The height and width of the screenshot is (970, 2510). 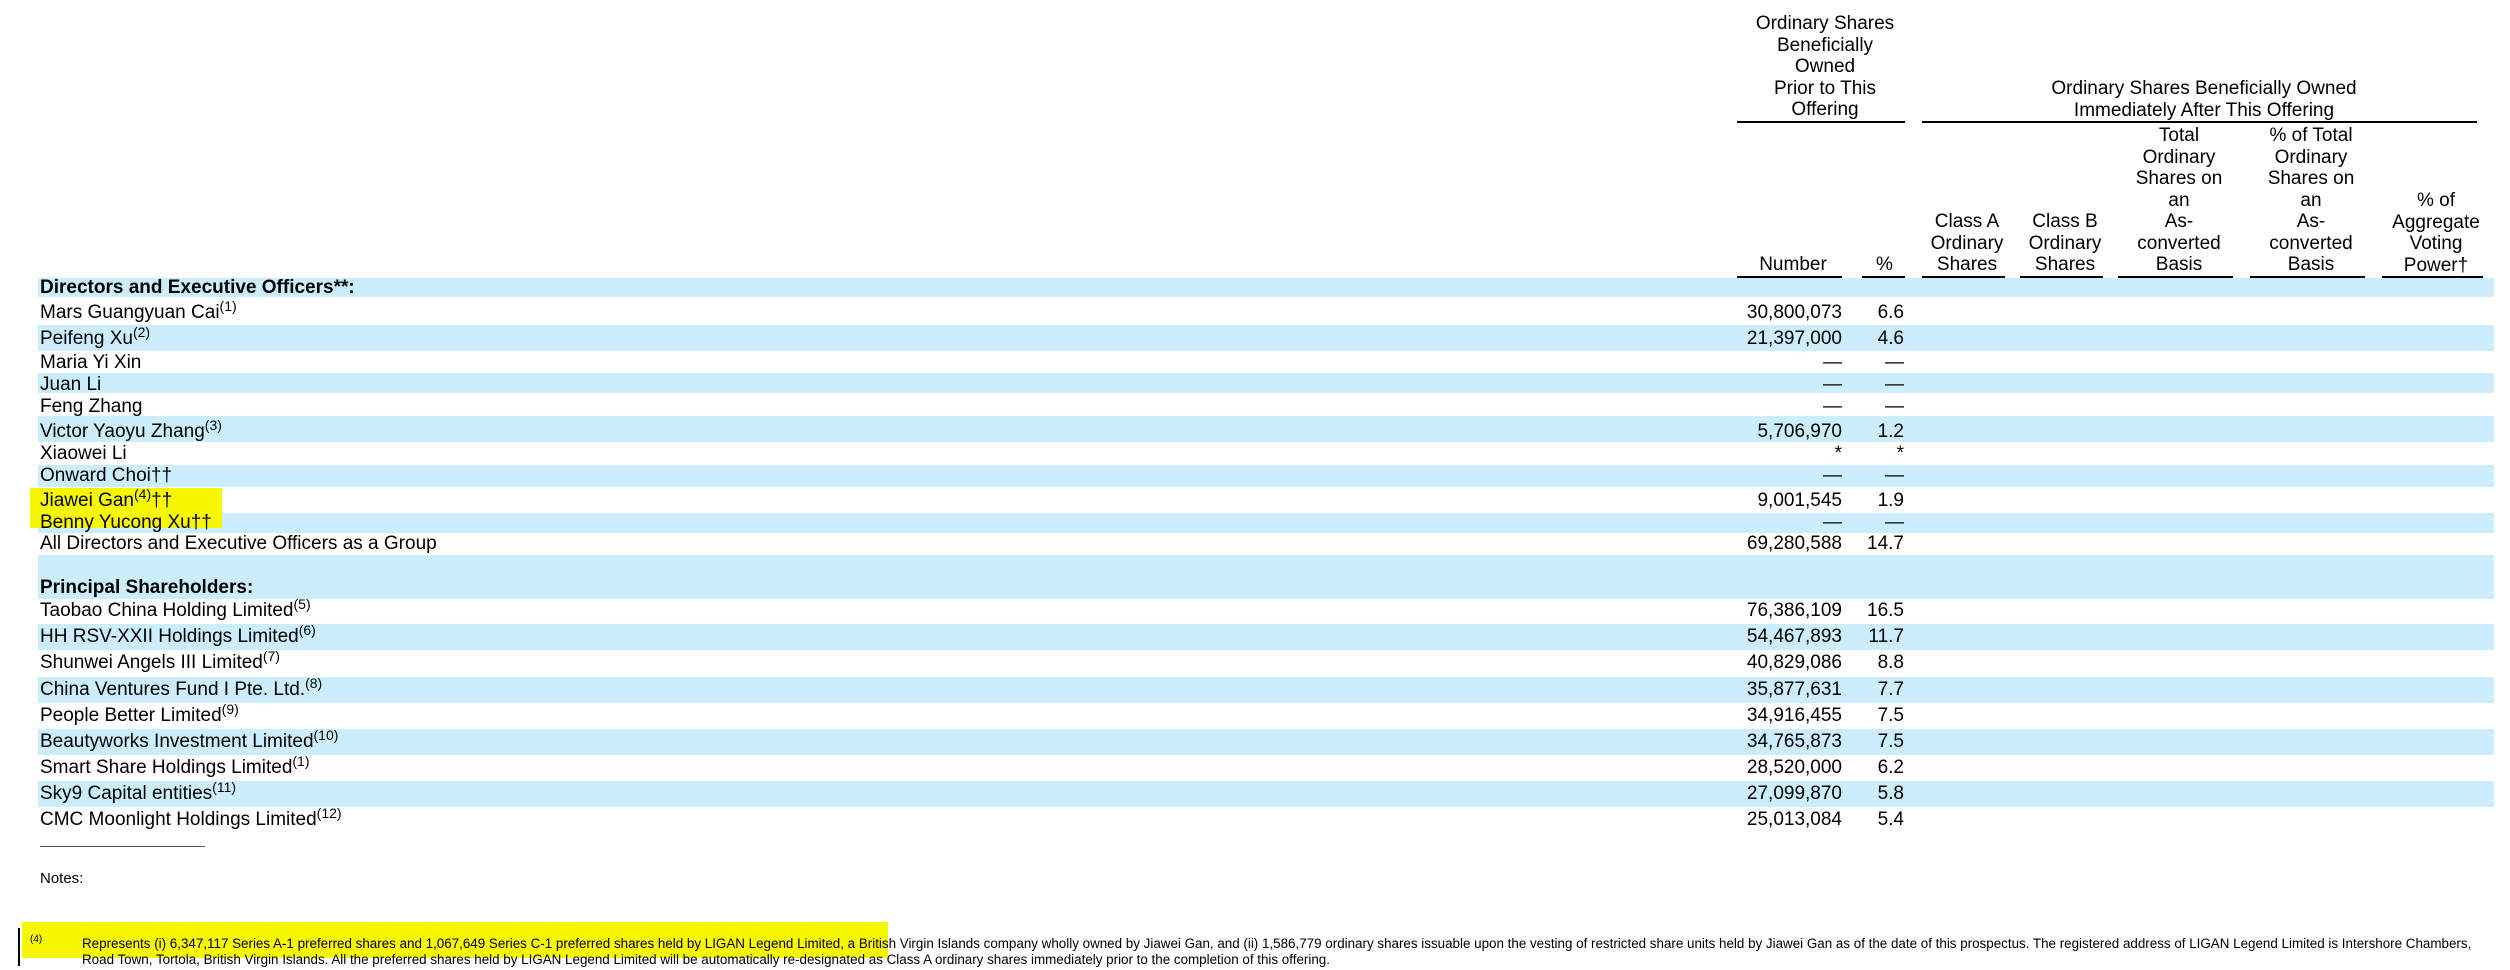 I want to click on header-class-a: Class A Ordinary Shares, so click(x=1967, y=243).